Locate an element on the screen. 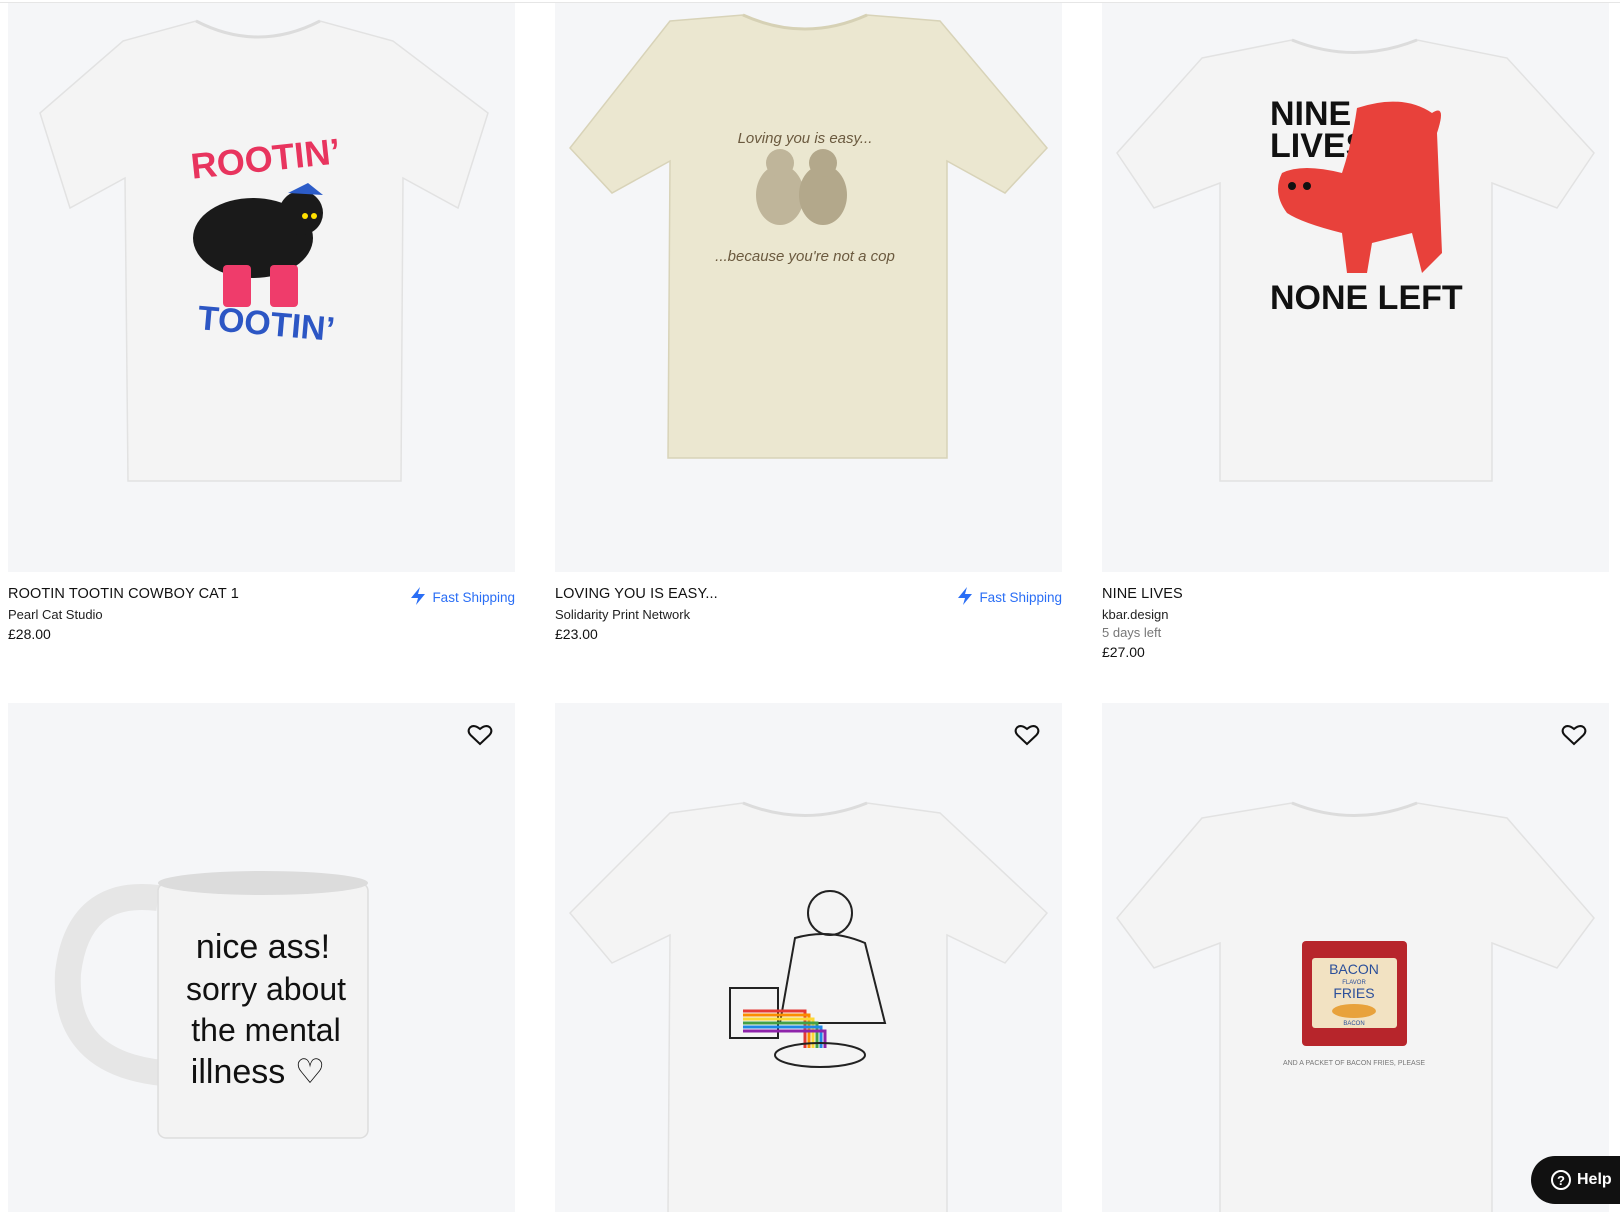  tshirt-white-image: ROOTIN’ TOOTIN’ is located at coordinates (264, 250).